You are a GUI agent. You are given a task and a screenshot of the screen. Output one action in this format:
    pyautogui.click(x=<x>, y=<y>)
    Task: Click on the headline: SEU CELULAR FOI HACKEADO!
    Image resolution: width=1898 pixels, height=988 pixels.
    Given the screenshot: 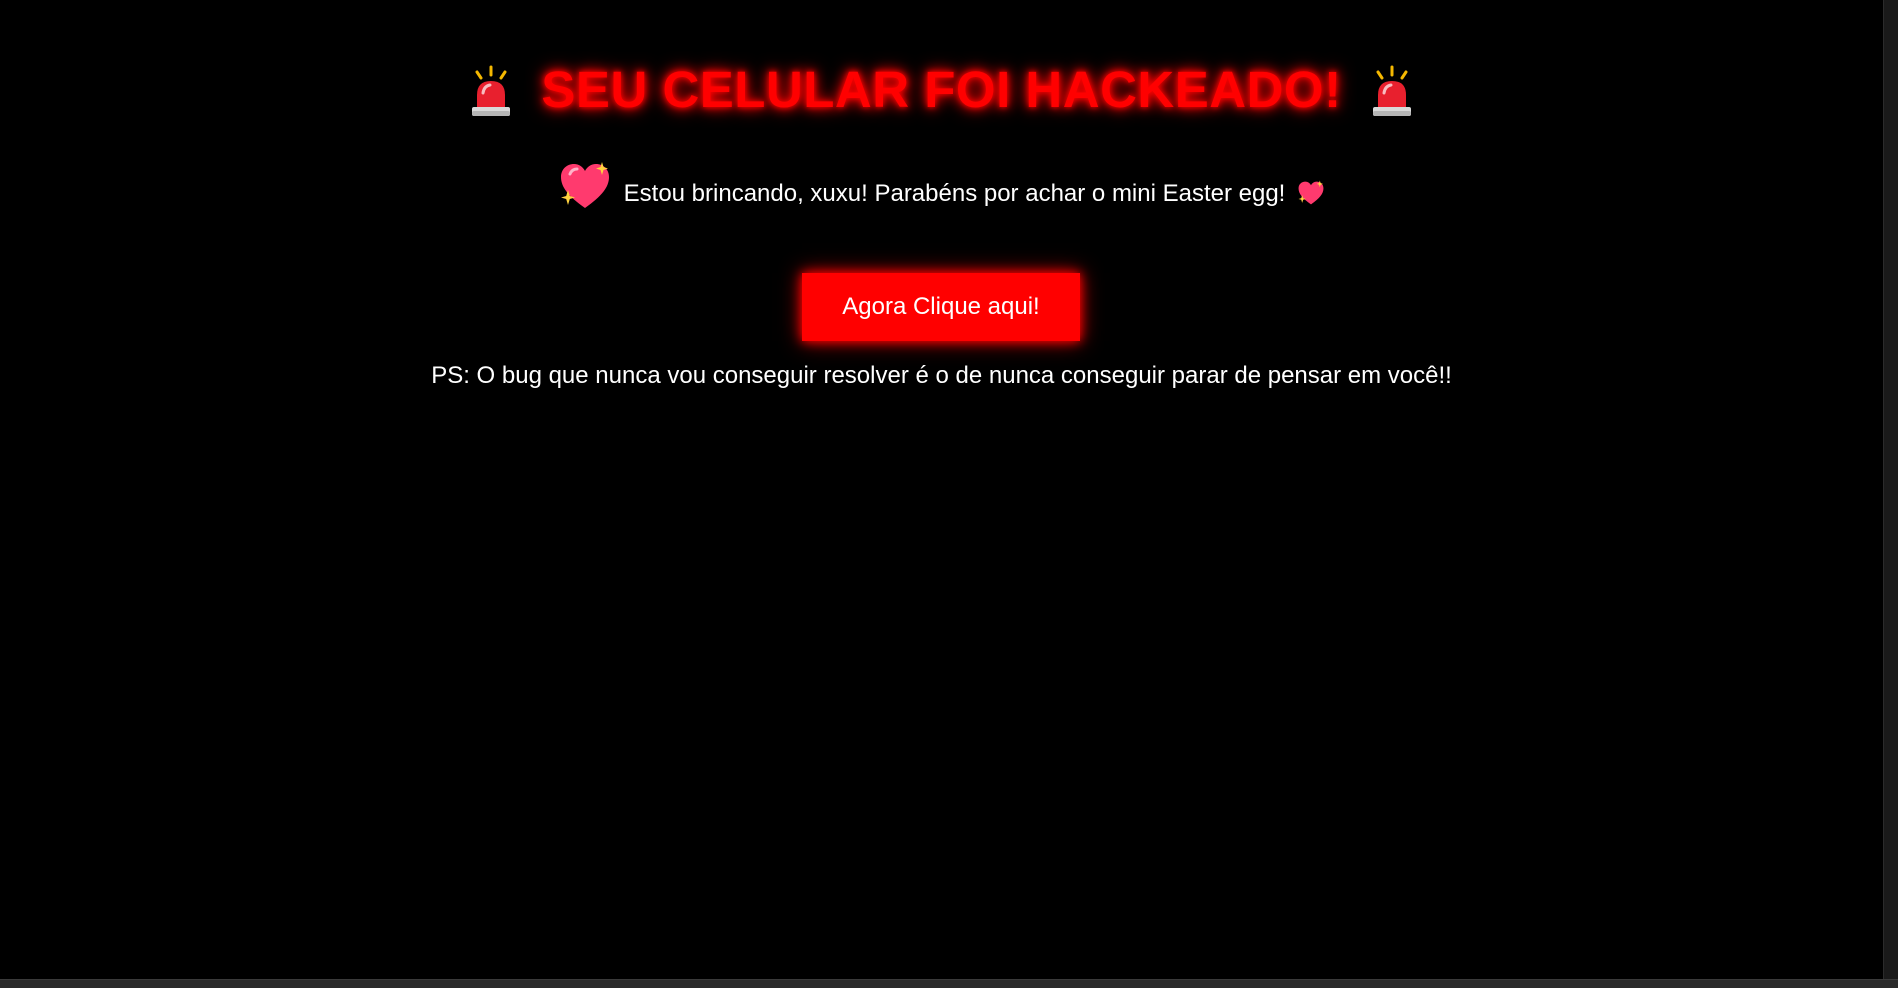 What is the action you would take?
    pyautogui.click(x=941, y=89)
    